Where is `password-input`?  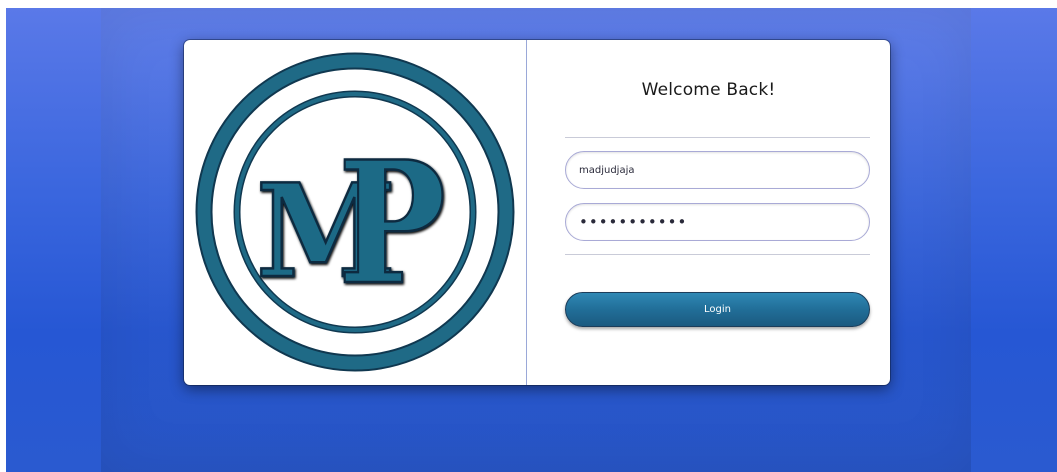 password-input is located at coordinates (717, 222).